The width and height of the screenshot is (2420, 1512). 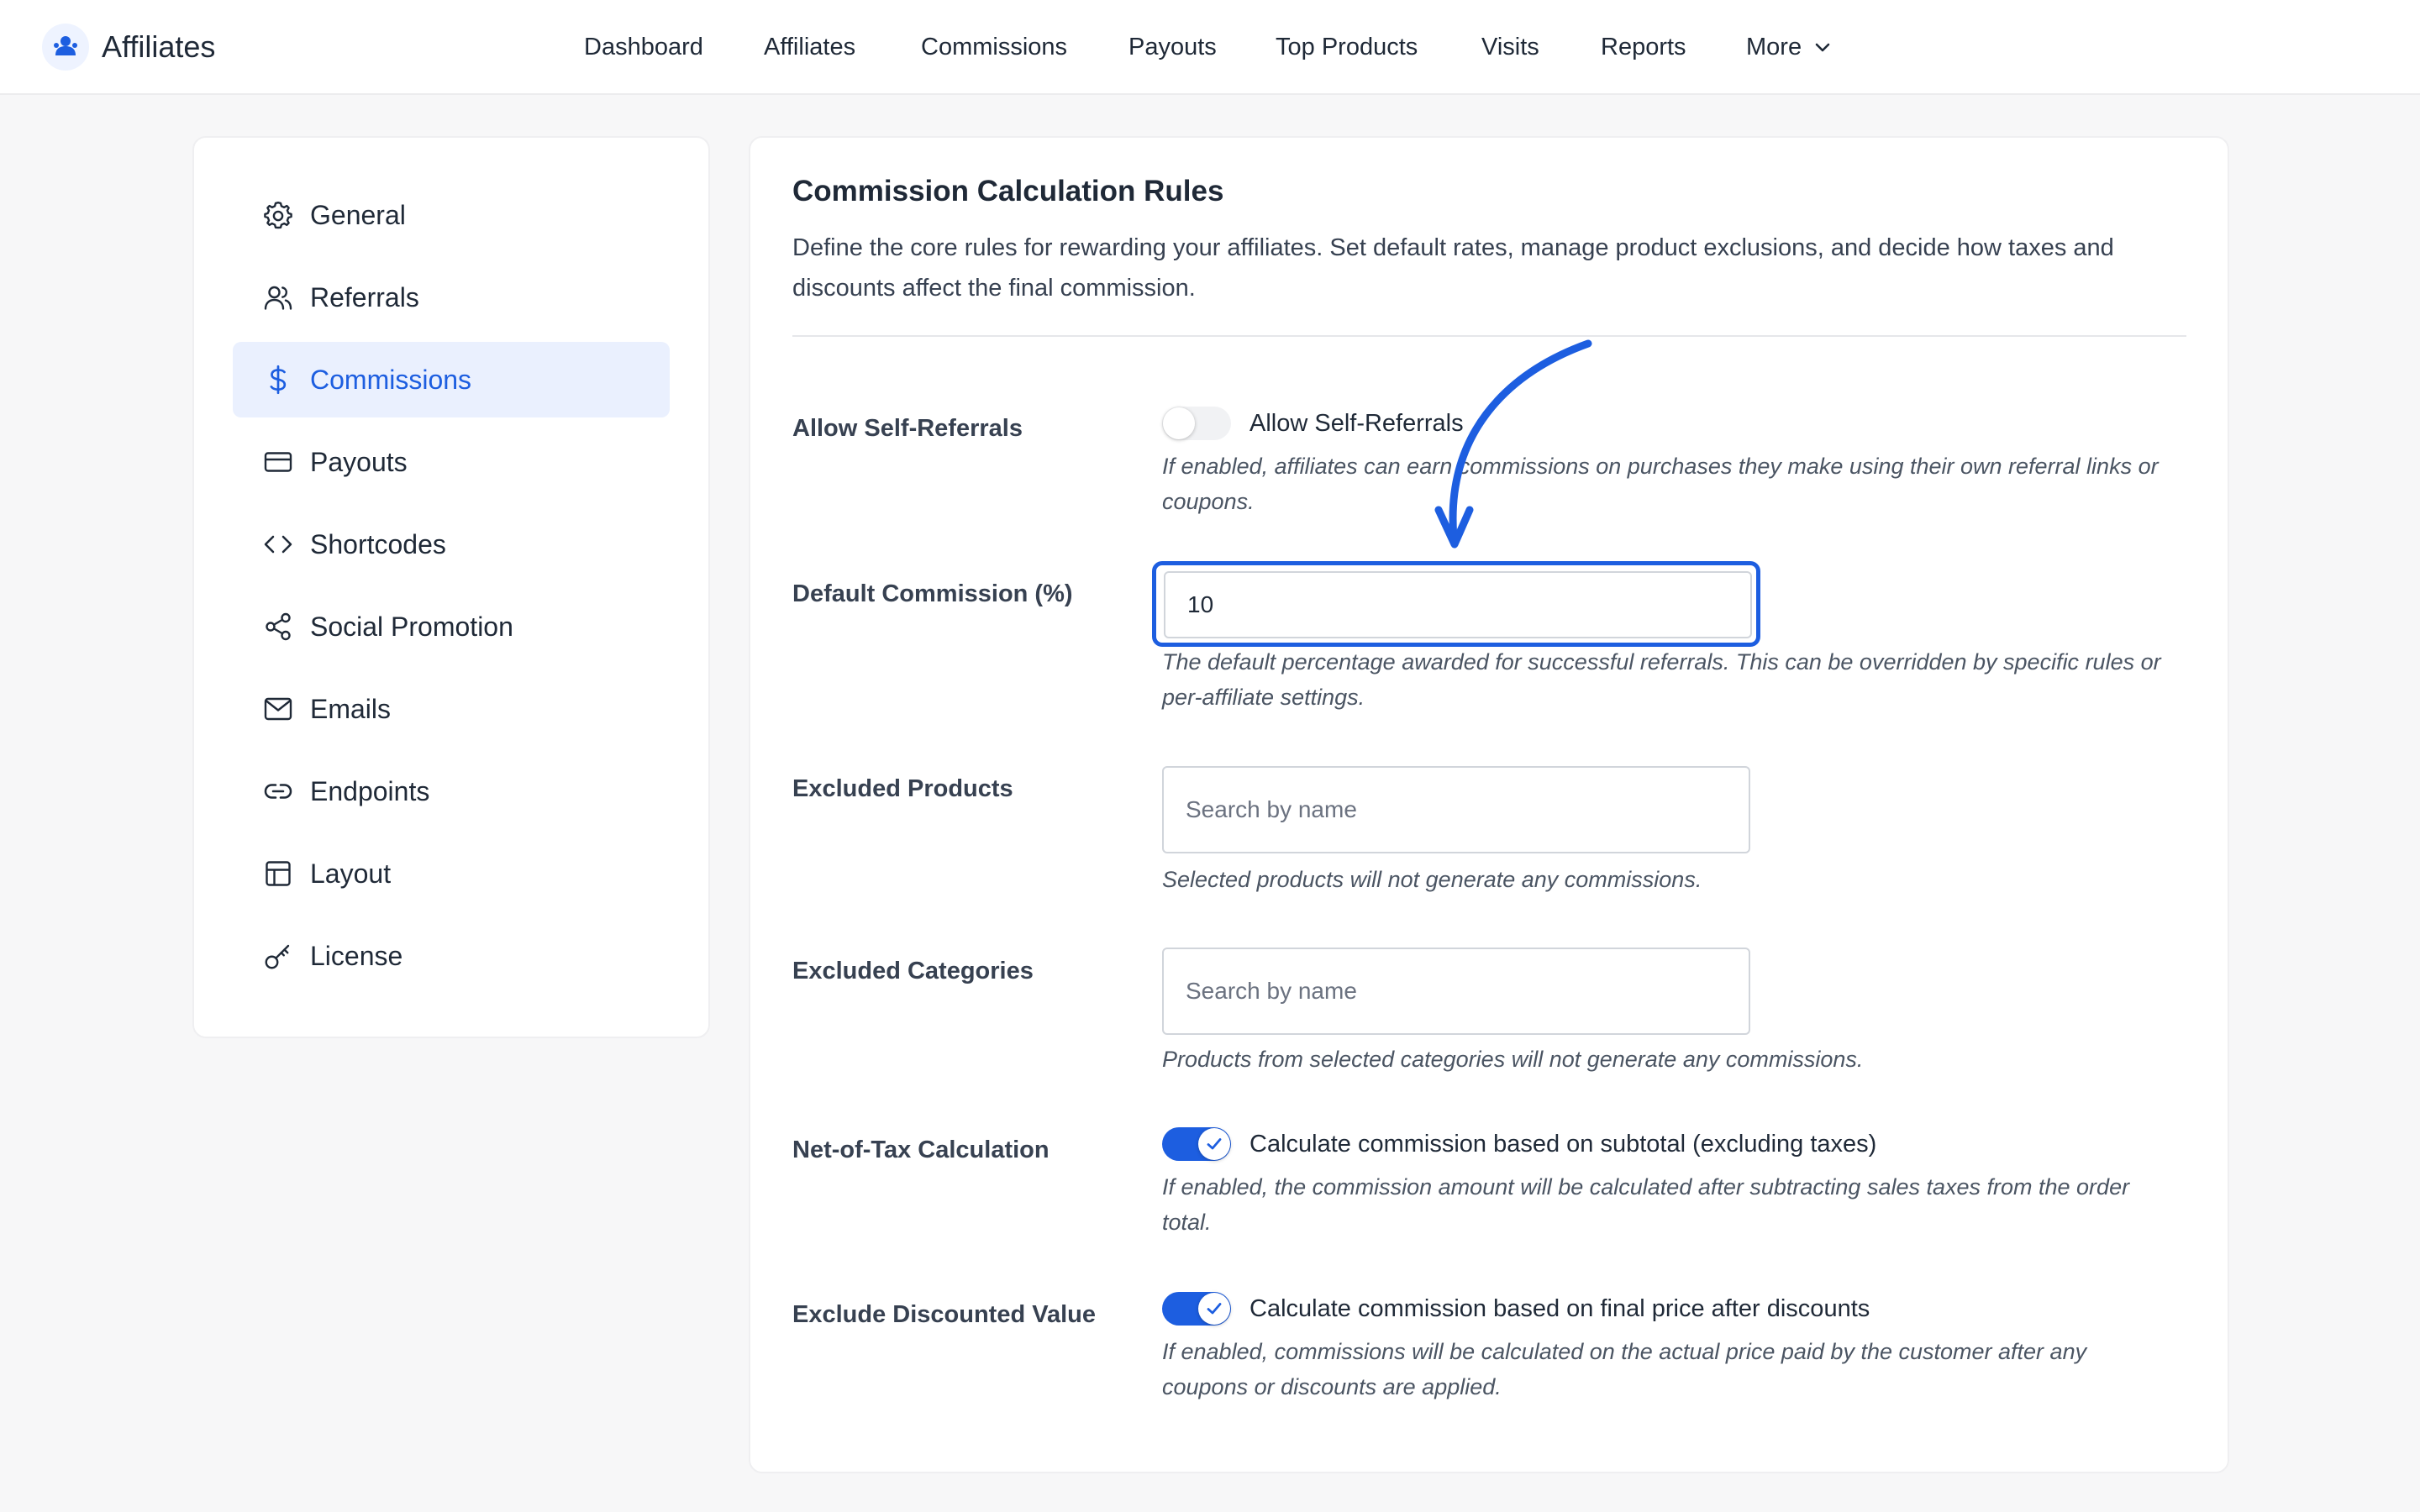 I want to click on exclude-discounted-toggle, so click(x=1196, y=1309).